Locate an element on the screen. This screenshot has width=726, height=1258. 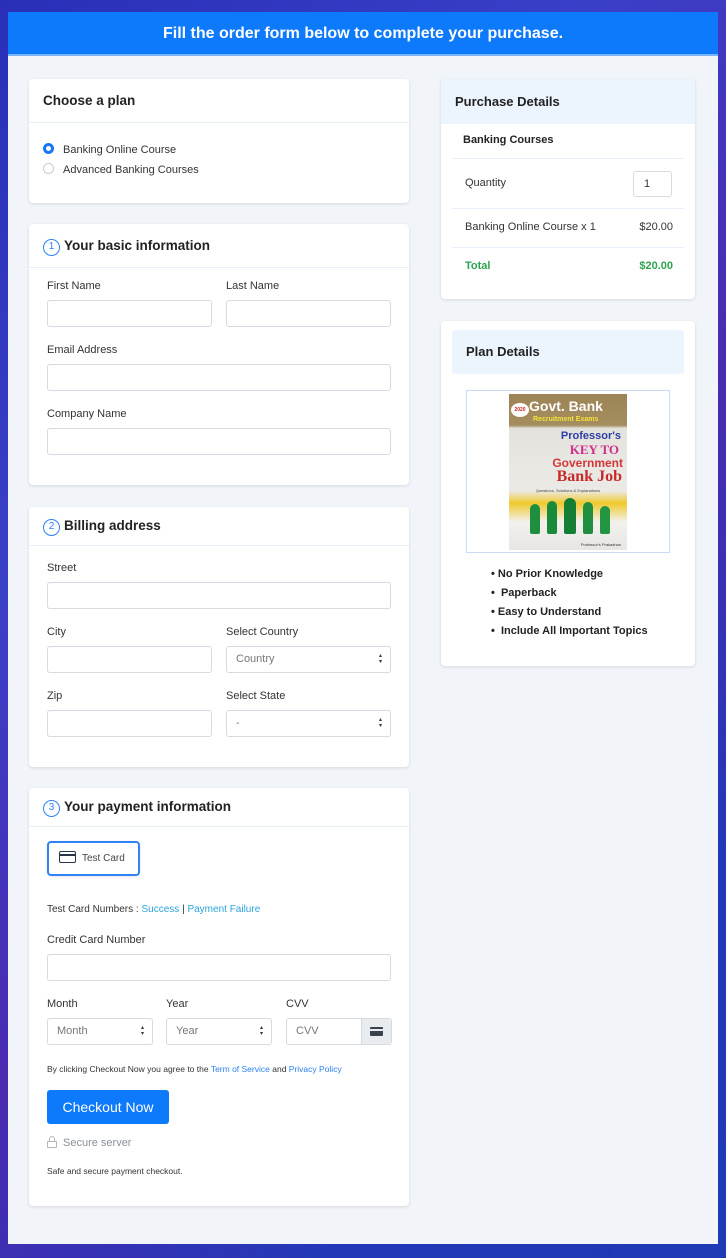
plan-option-banking-online-course: Banking Online Course is located at coordinates (109, 149).